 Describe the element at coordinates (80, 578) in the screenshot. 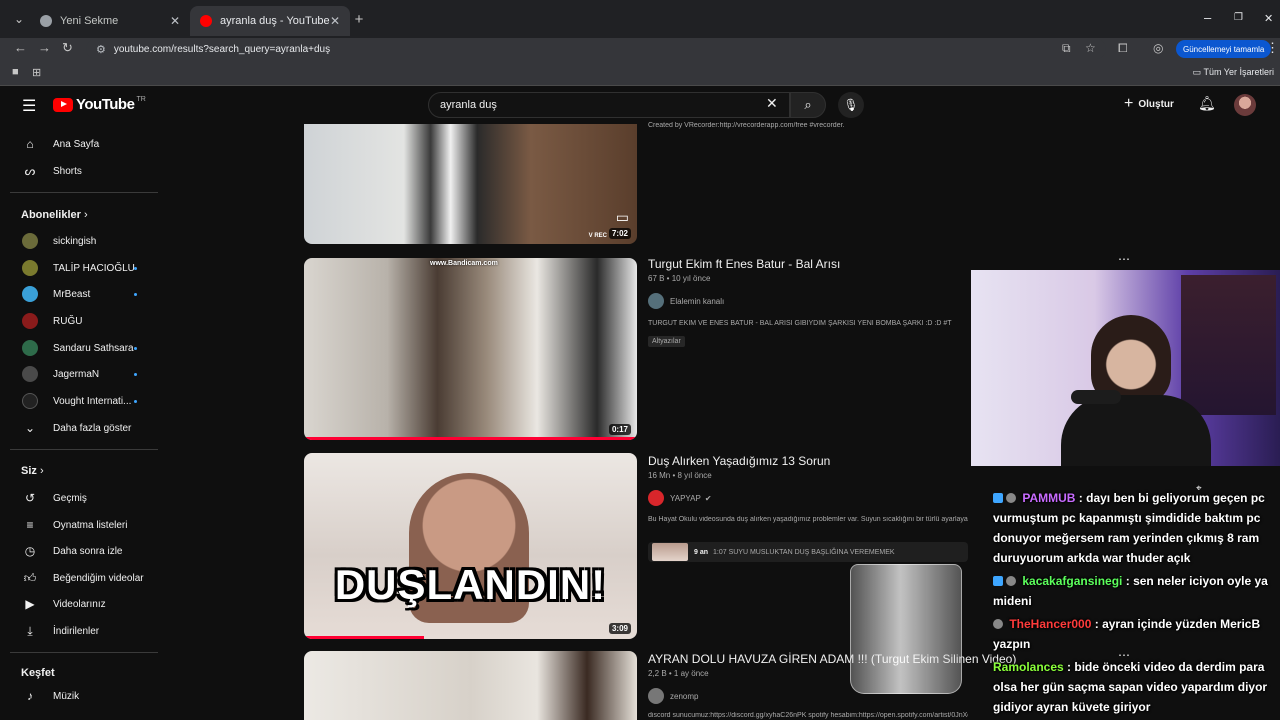

I see `sidebar-item-liked-videos: 👍︎ Beğendiğim videolar` at that location.